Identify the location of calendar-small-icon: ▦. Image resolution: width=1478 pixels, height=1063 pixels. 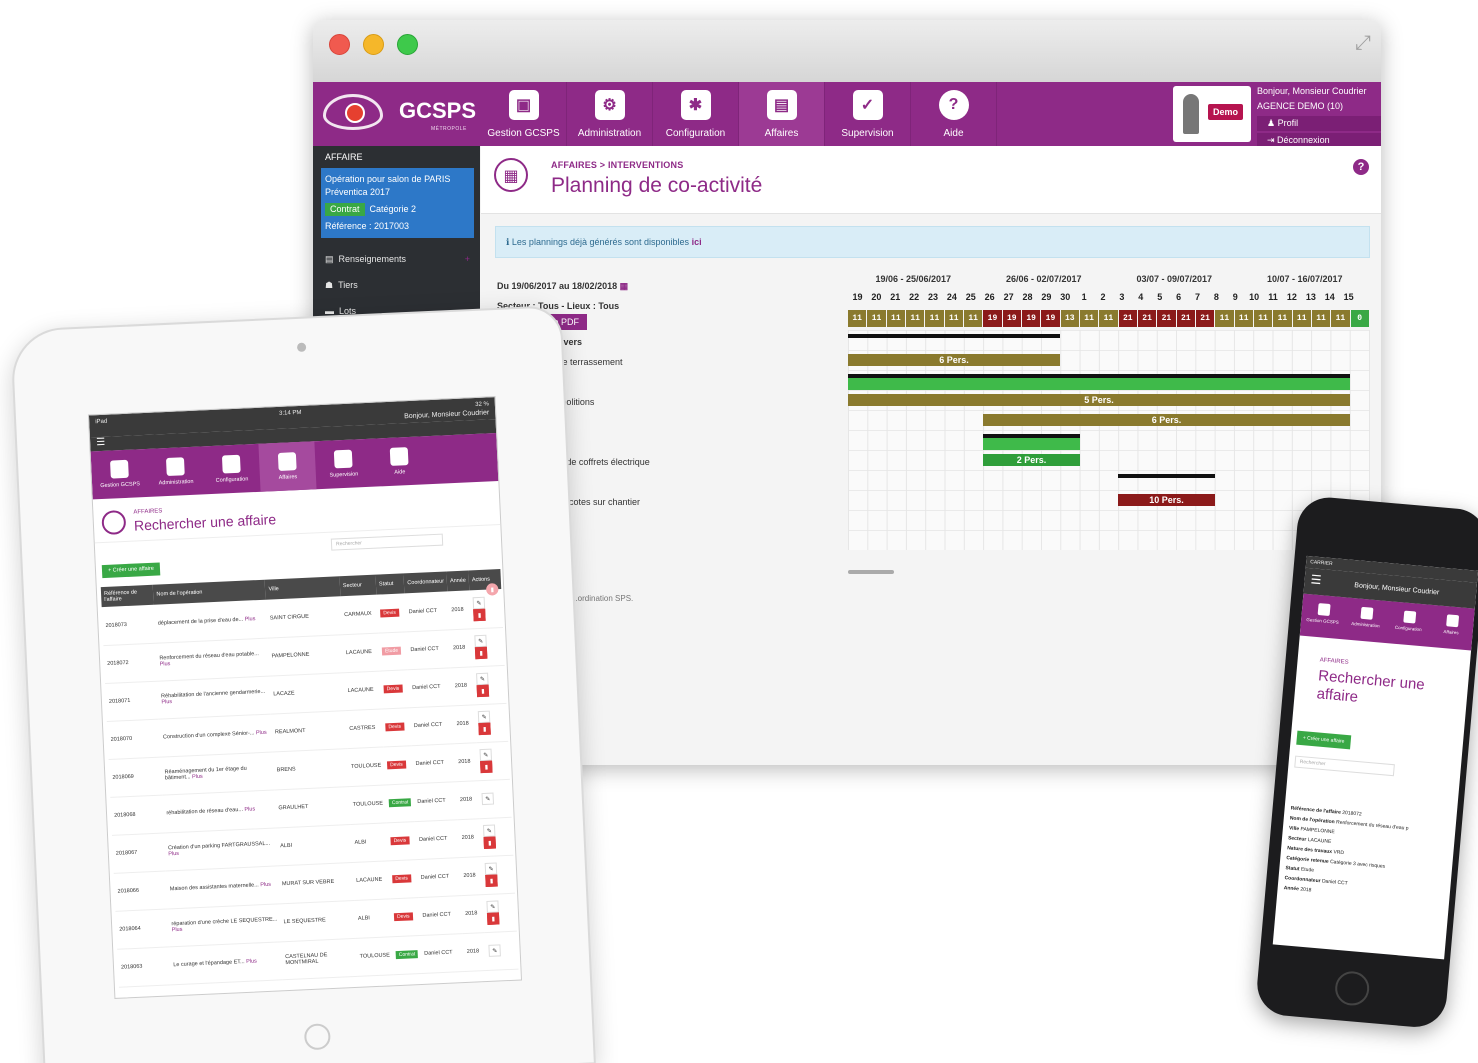
(624, 286).